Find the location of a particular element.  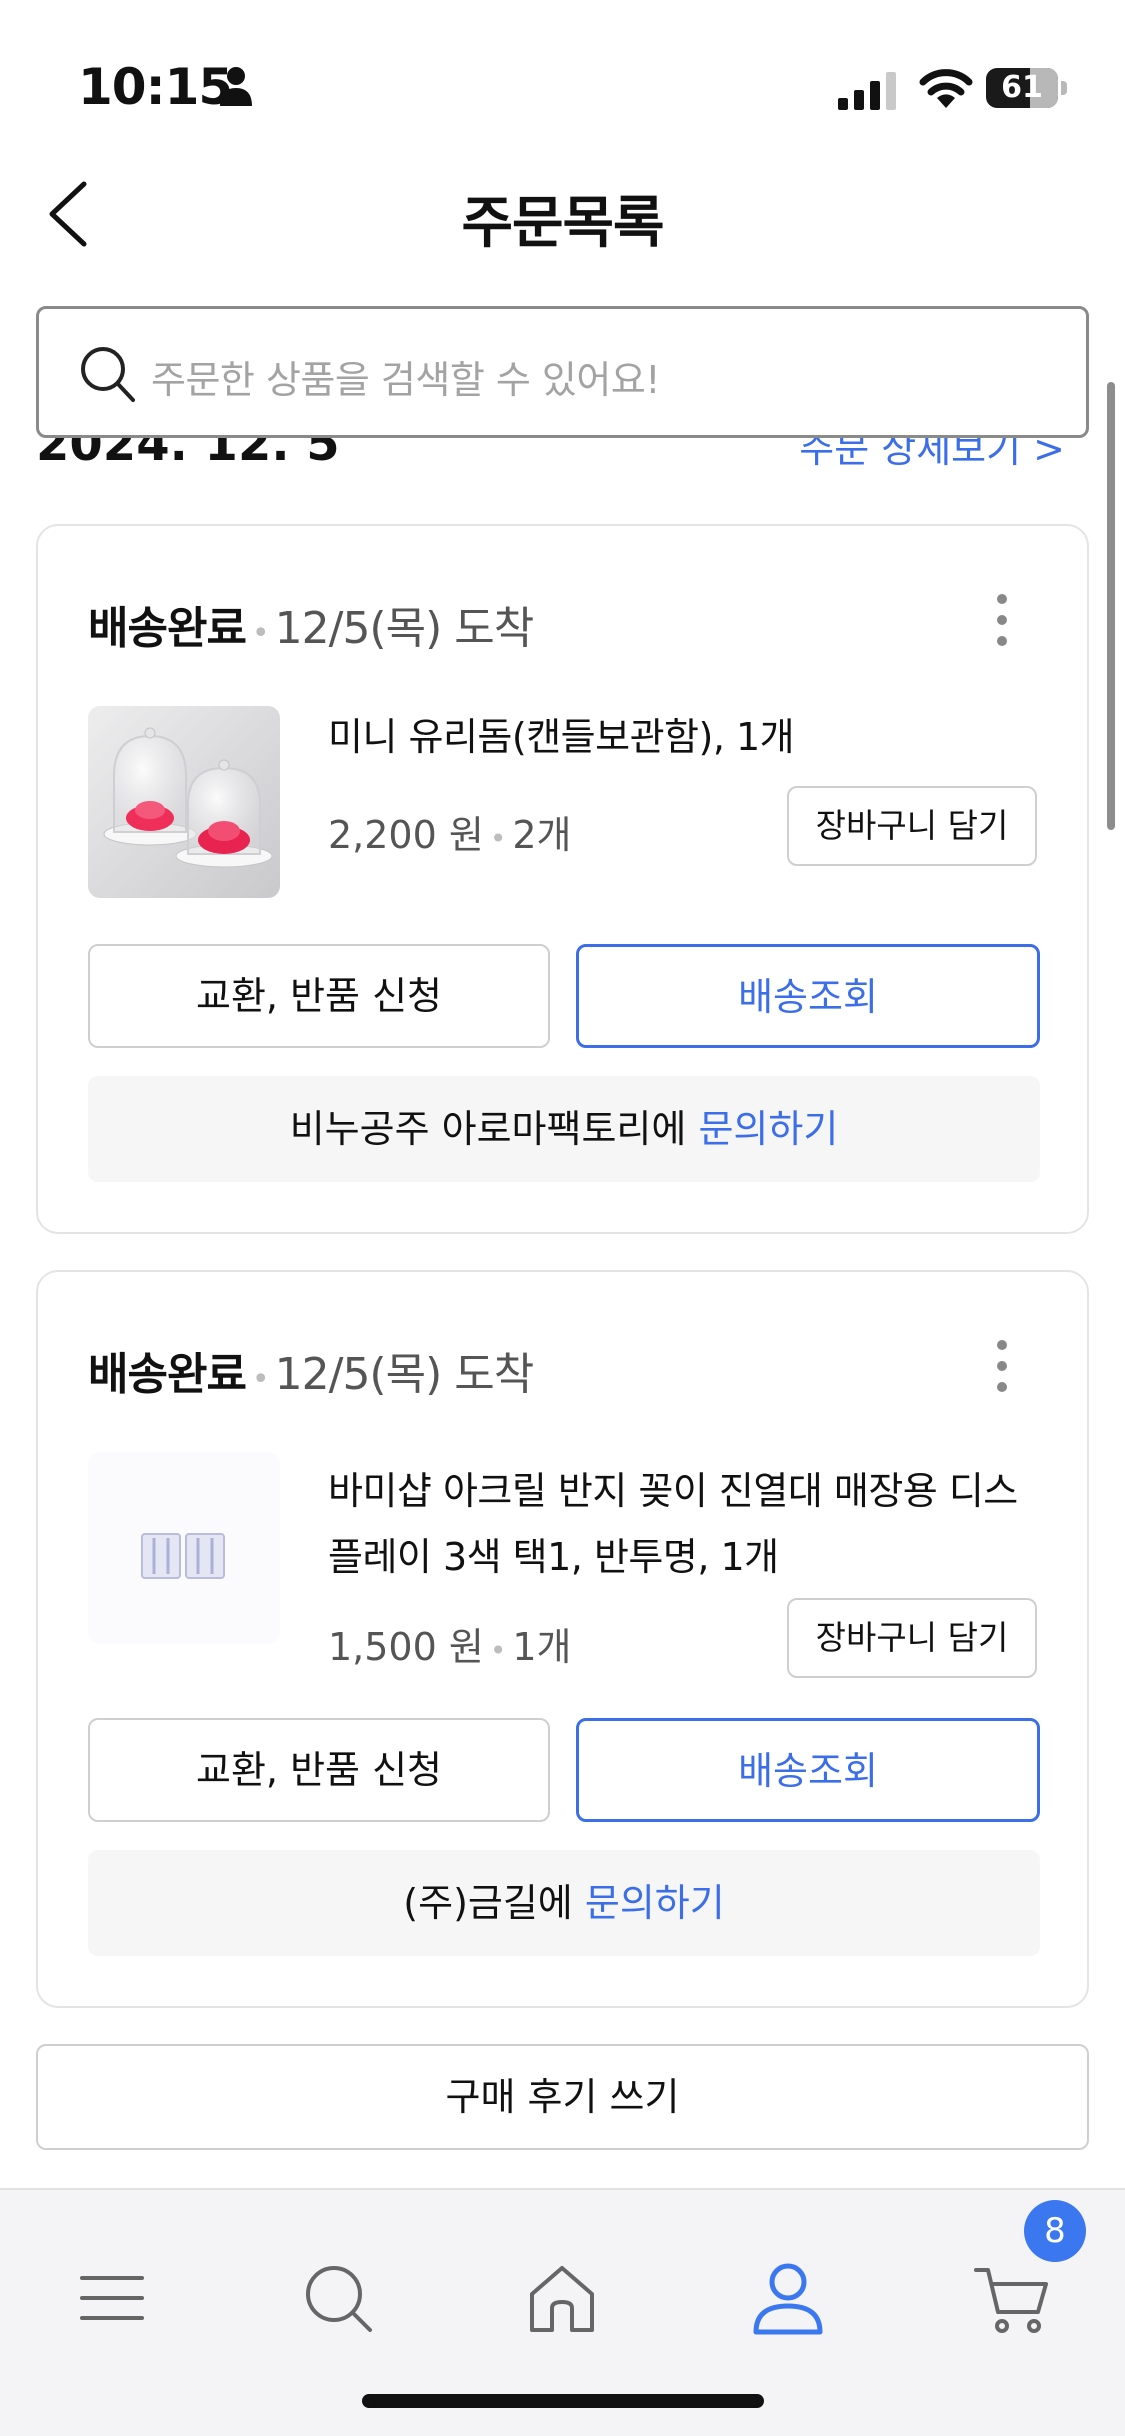

order-date: 2024. 12. 5 is located at coordinates (188, 455).